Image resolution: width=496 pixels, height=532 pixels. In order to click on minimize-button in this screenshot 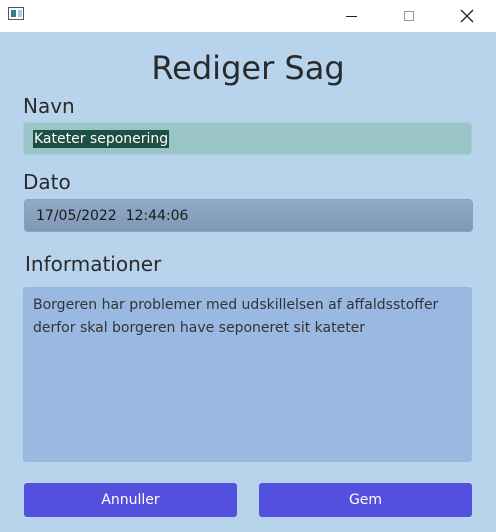, I will do `click(351, 16)`.